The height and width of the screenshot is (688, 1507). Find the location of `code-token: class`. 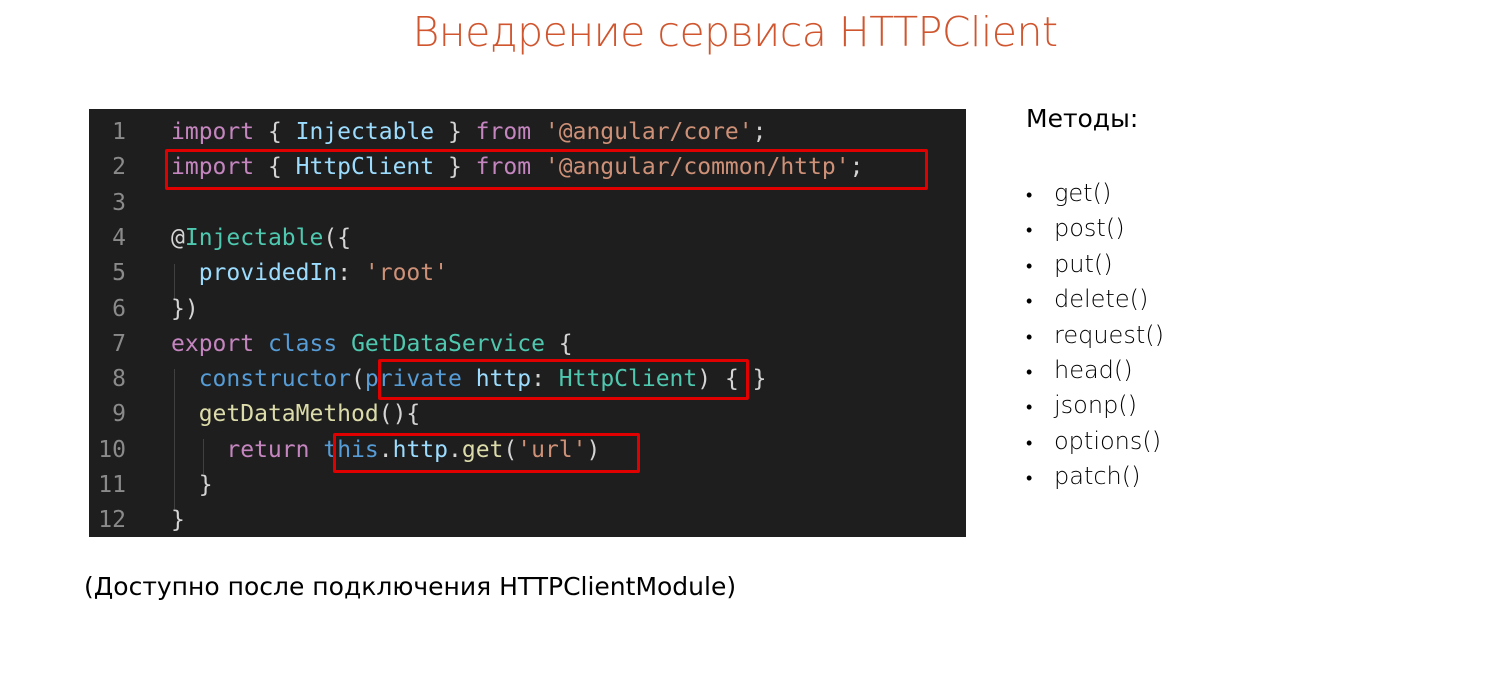

code-token: class is located at coordinates (302, 343).